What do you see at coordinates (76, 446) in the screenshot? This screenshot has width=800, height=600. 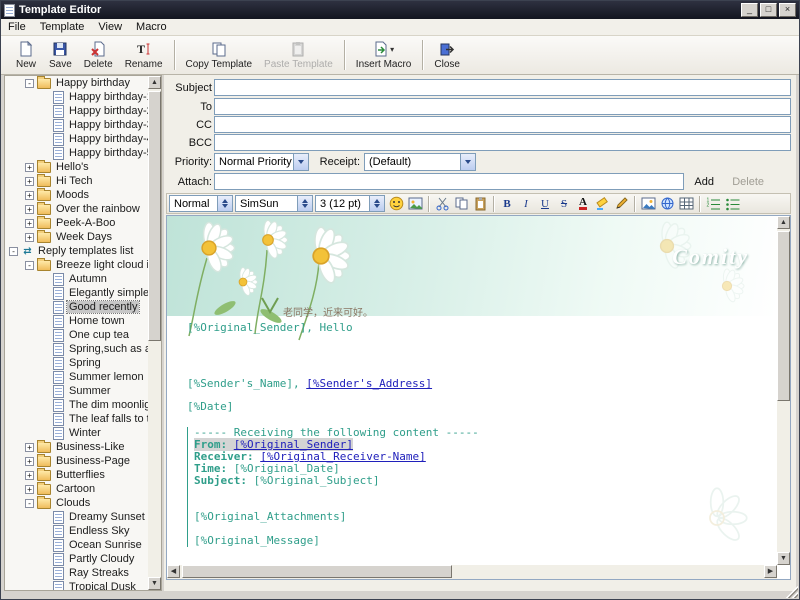 I see `tree-folder-business-like: + Business-Like` at bounding box center [76, 446].